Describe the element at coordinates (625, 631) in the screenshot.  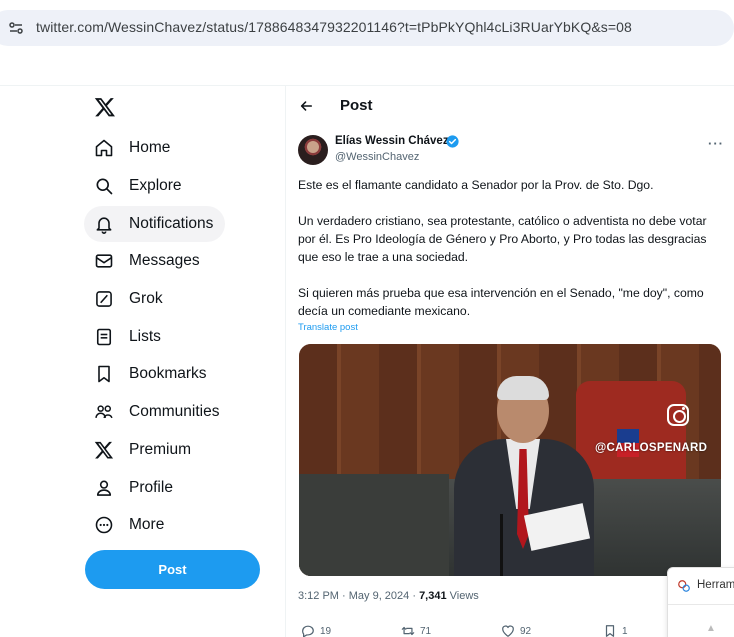
I see `bookmark-count: 1` at that location.